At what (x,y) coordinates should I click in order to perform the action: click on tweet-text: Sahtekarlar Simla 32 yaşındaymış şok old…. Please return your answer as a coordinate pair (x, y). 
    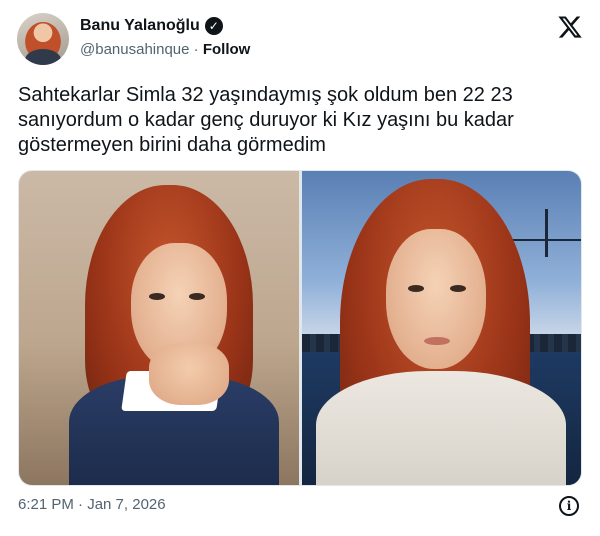
    Looking at the image, I should click on (266, 120).